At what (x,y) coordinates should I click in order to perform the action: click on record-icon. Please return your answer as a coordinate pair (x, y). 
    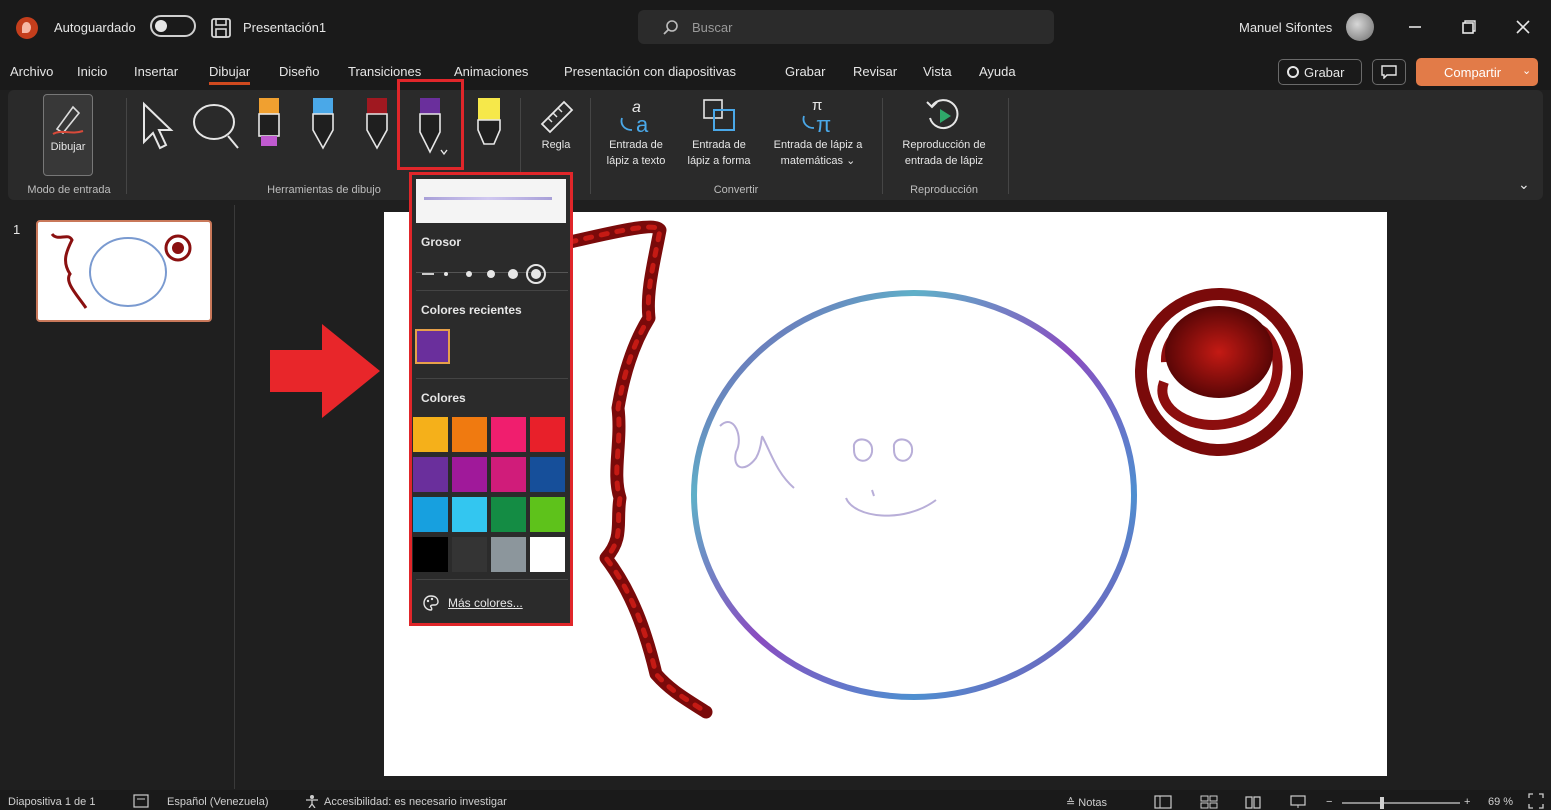
    Looking at the image, I should click on (1293, 72).